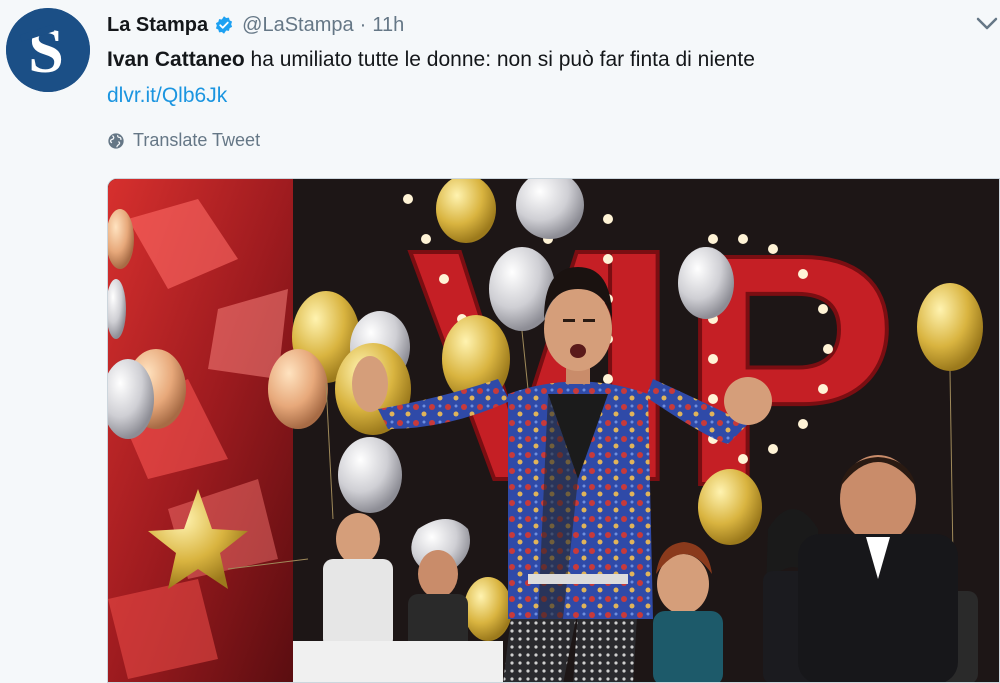  I want to click on display-name: La Stampa, so click(157, 25).